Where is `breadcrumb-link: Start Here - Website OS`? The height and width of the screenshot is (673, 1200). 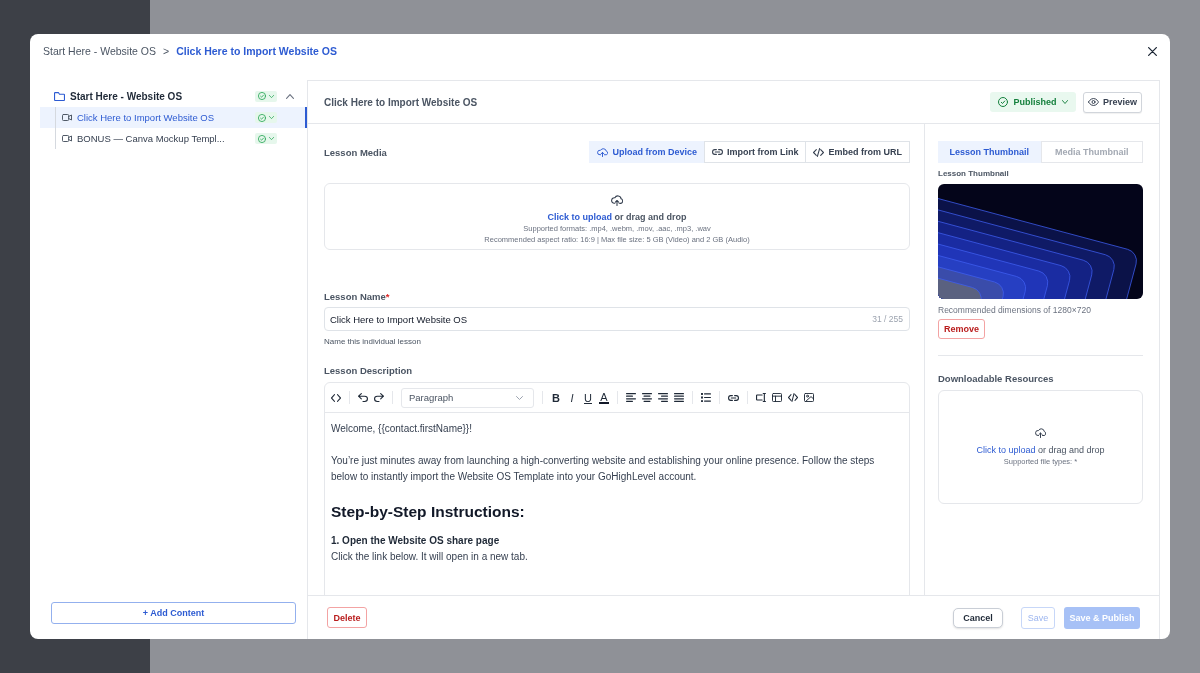
breadcrumb-link: Start Here - Website OS is located at coordinates (99, 51).